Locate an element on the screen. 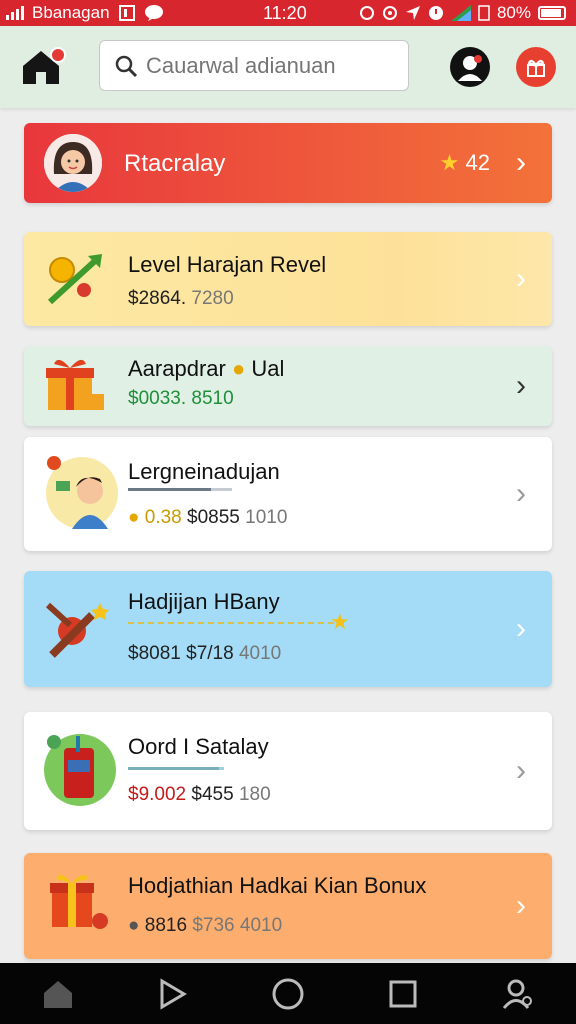  app-header is located at coordinates (288, 67).